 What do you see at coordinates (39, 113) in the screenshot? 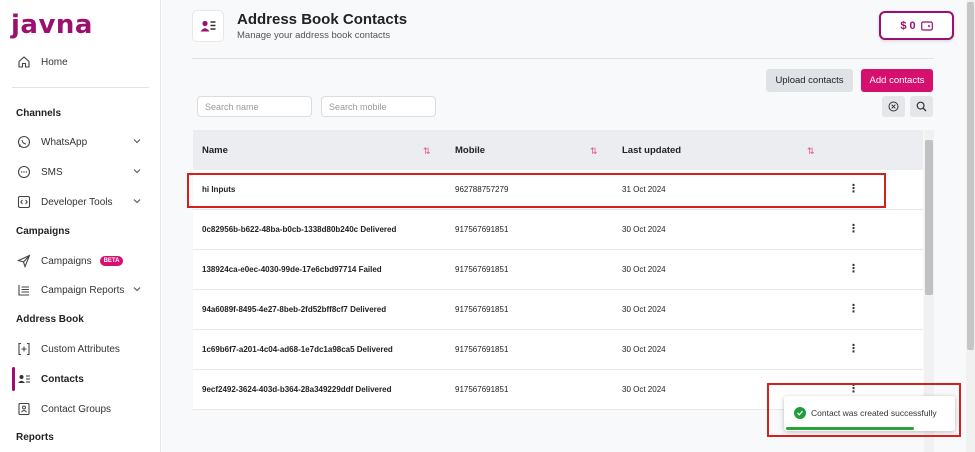
I see `section-heading-channels: Channels` at bounding box center [39, 113].